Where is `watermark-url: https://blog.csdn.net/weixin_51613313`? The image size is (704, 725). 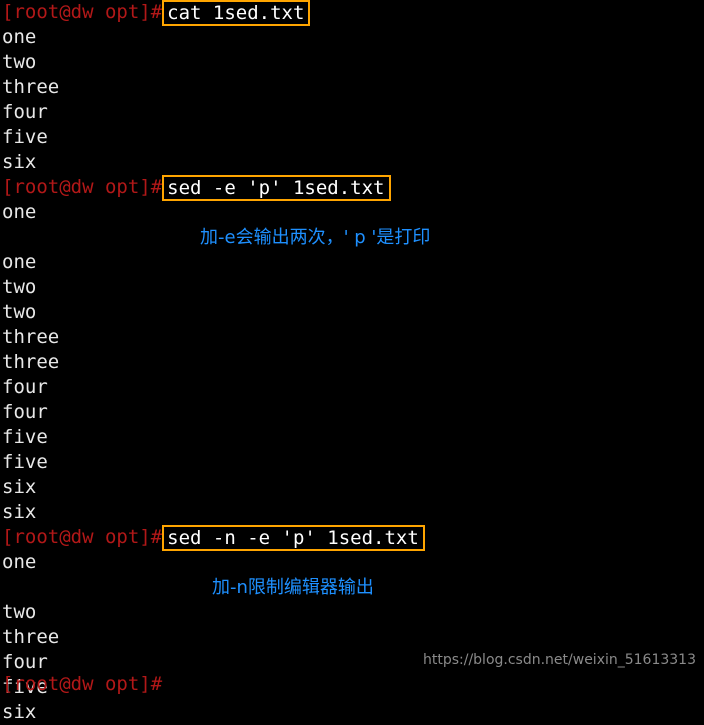
watermark-url: https://blog.csdn.net/weixin_51613313 is located at coordinates (559, 660).